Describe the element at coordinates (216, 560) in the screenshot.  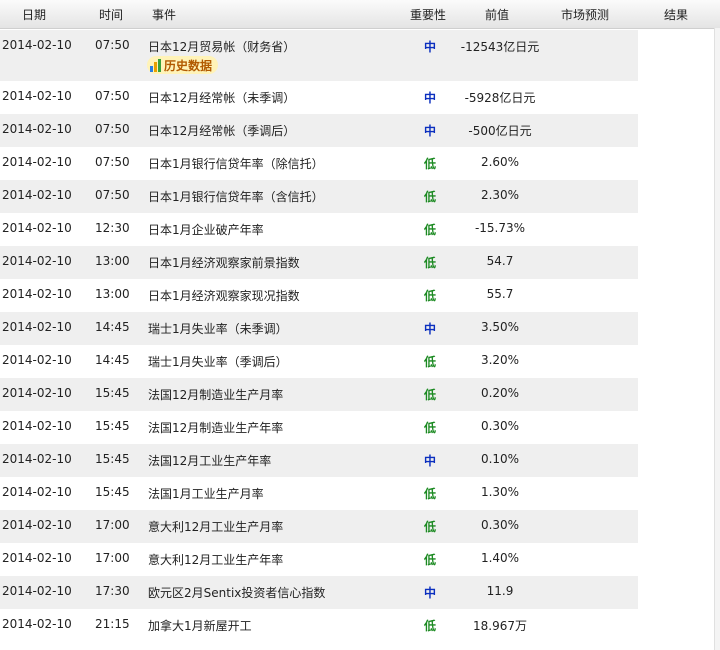
I see `row-event: 意大利12月工业生产年率` at that location.